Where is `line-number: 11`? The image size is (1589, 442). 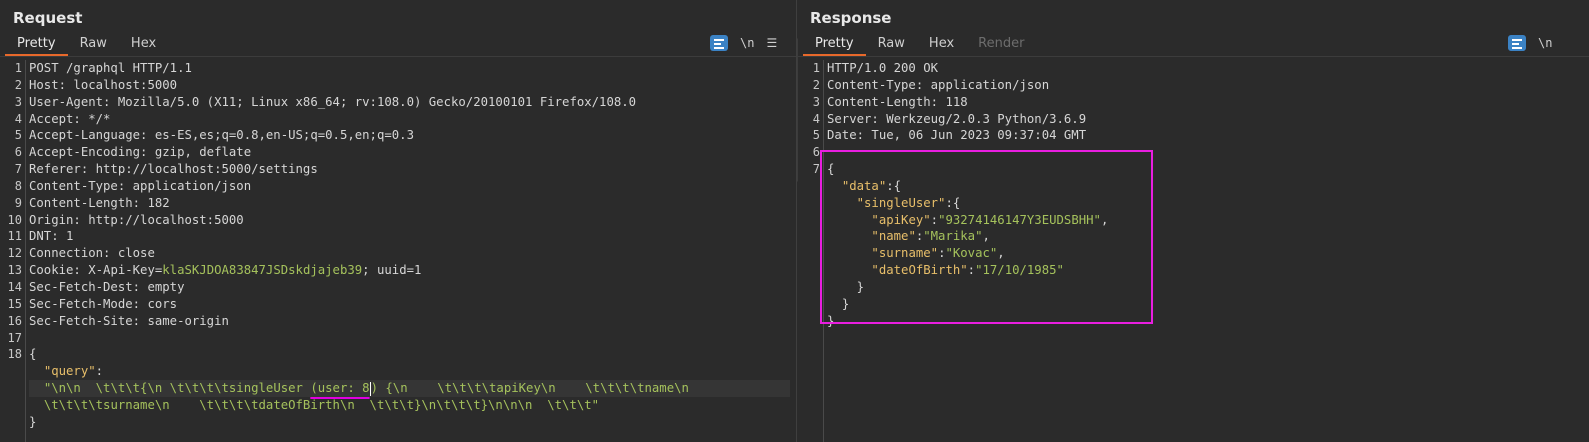
line-number: 11 is located at coordinates (14, 236).